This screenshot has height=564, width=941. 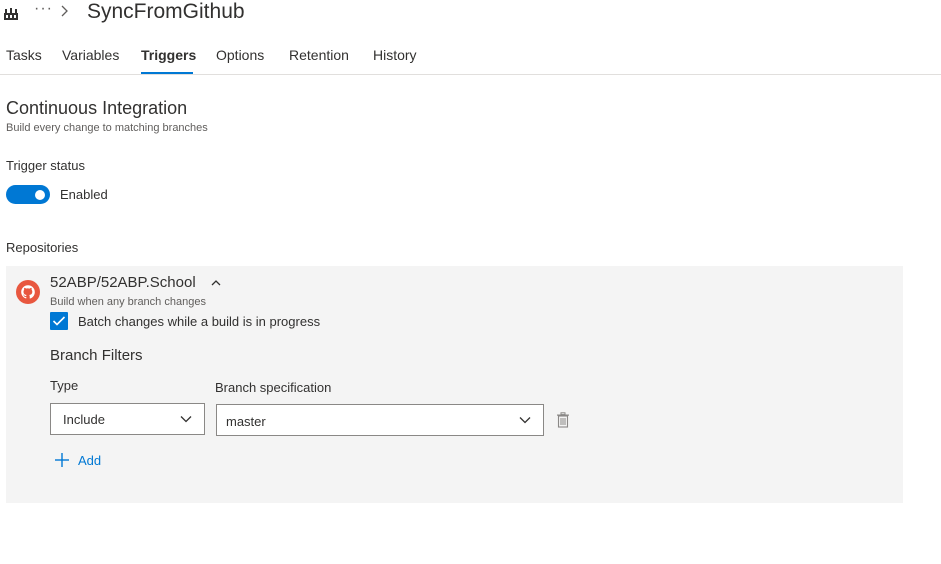 I want to click on toggle-knob, so click(x=40, y=194).